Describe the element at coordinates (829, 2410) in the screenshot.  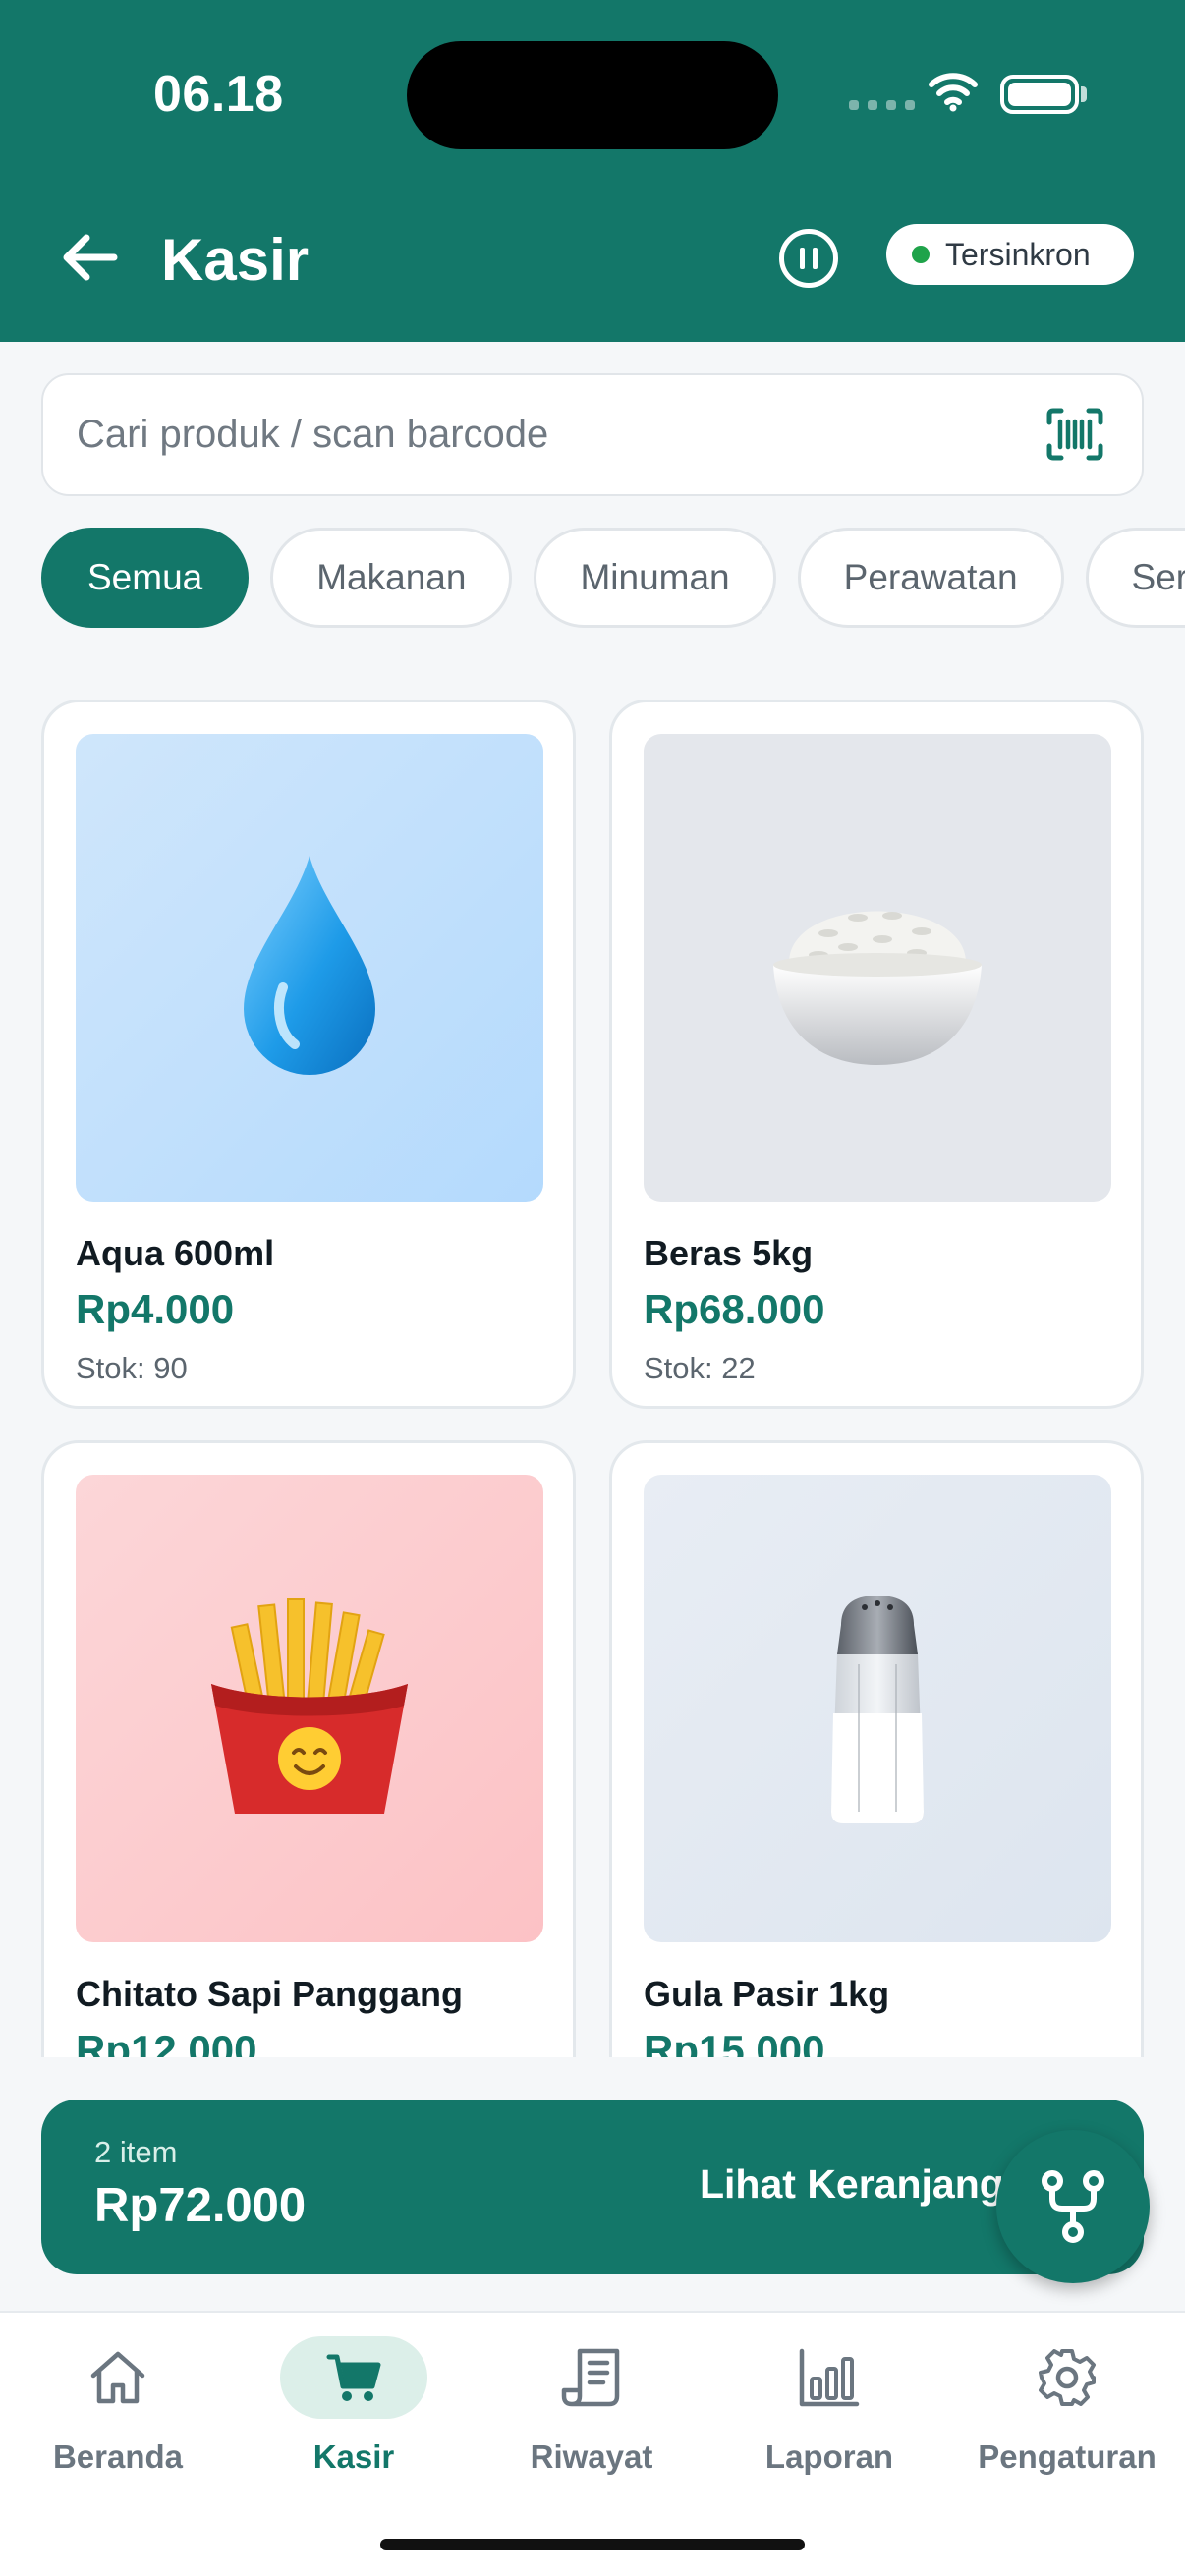
I see `nav-item-laporan: Laporan` at that location.